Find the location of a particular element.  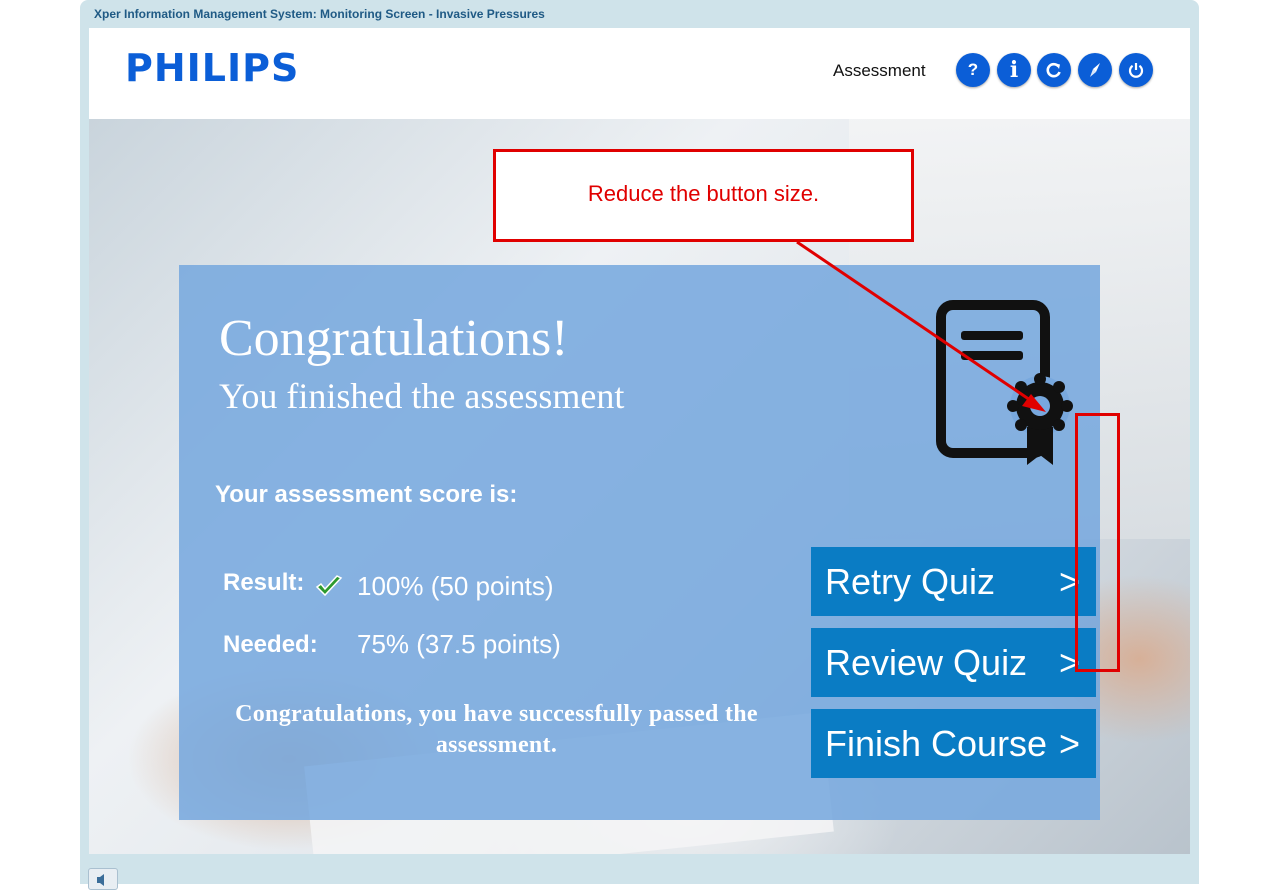

chevron-right-icon: > is located at coordinates (1069, 743).